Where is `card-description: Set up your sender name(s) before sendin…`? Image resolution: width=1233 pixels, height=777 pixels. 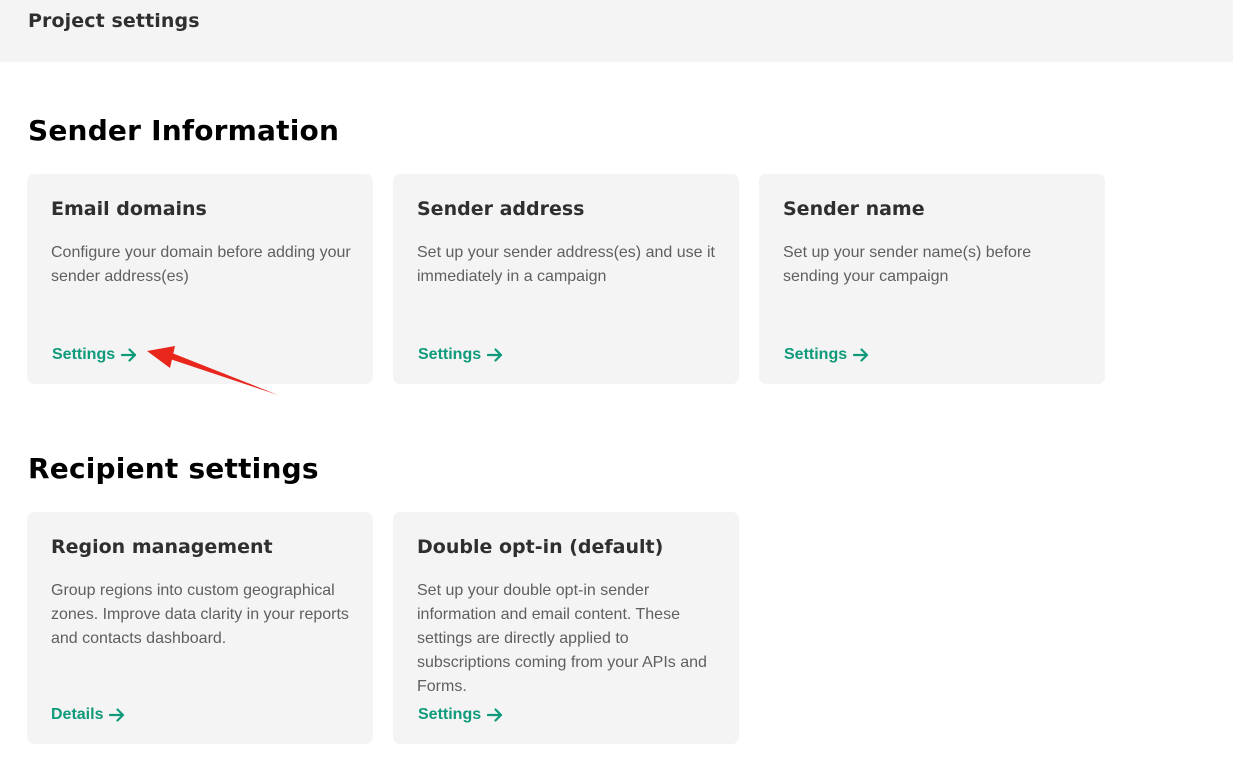
card-description: Set up your sender name(s) before sendin… is located at coordinates (907, 264).